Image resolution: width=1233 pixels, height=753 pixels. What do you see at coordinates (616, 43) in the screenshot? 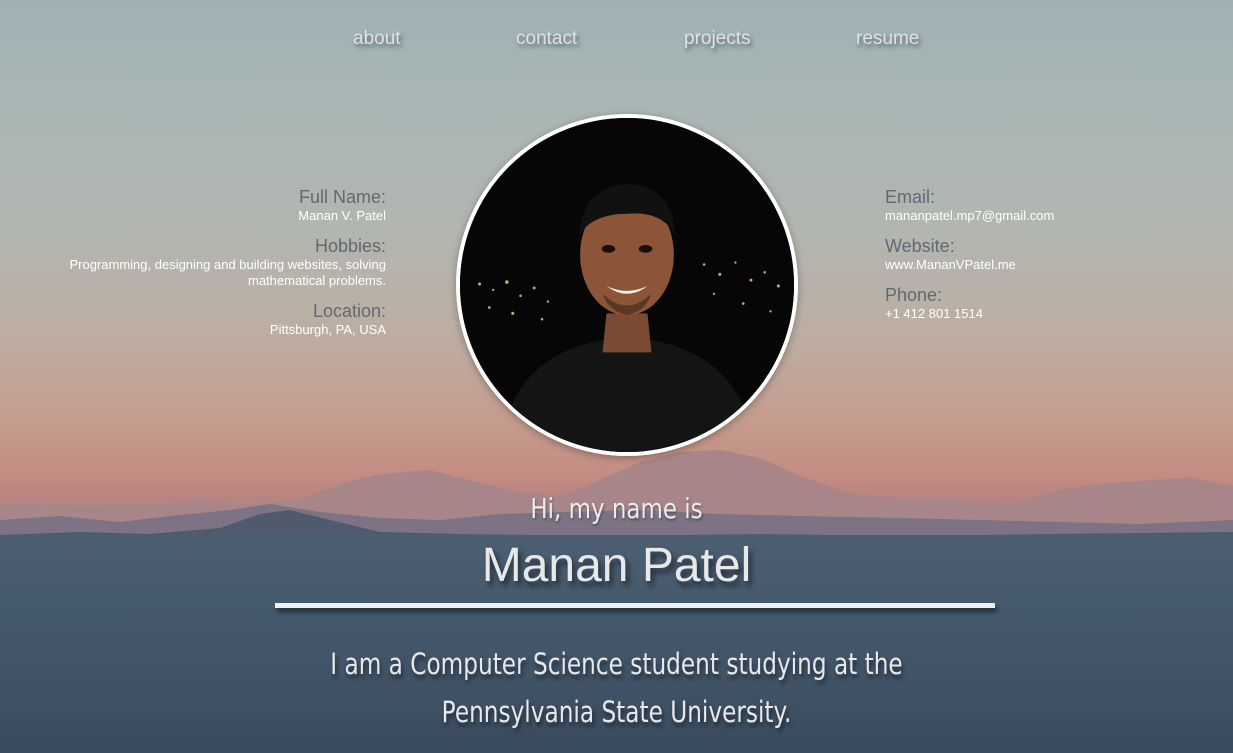
I see `top-navigation: about contact projects resume` at bounding box center [616, 43].